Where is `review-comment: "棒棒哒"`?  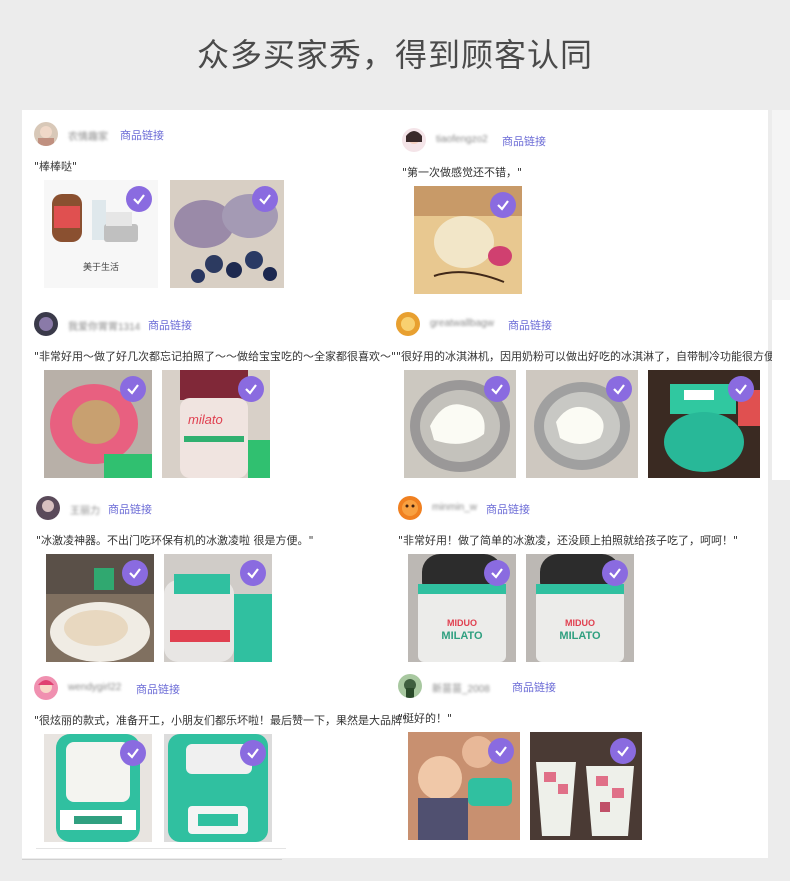 review-comment: "棒棒哒" is located at coordinates (56, 166).